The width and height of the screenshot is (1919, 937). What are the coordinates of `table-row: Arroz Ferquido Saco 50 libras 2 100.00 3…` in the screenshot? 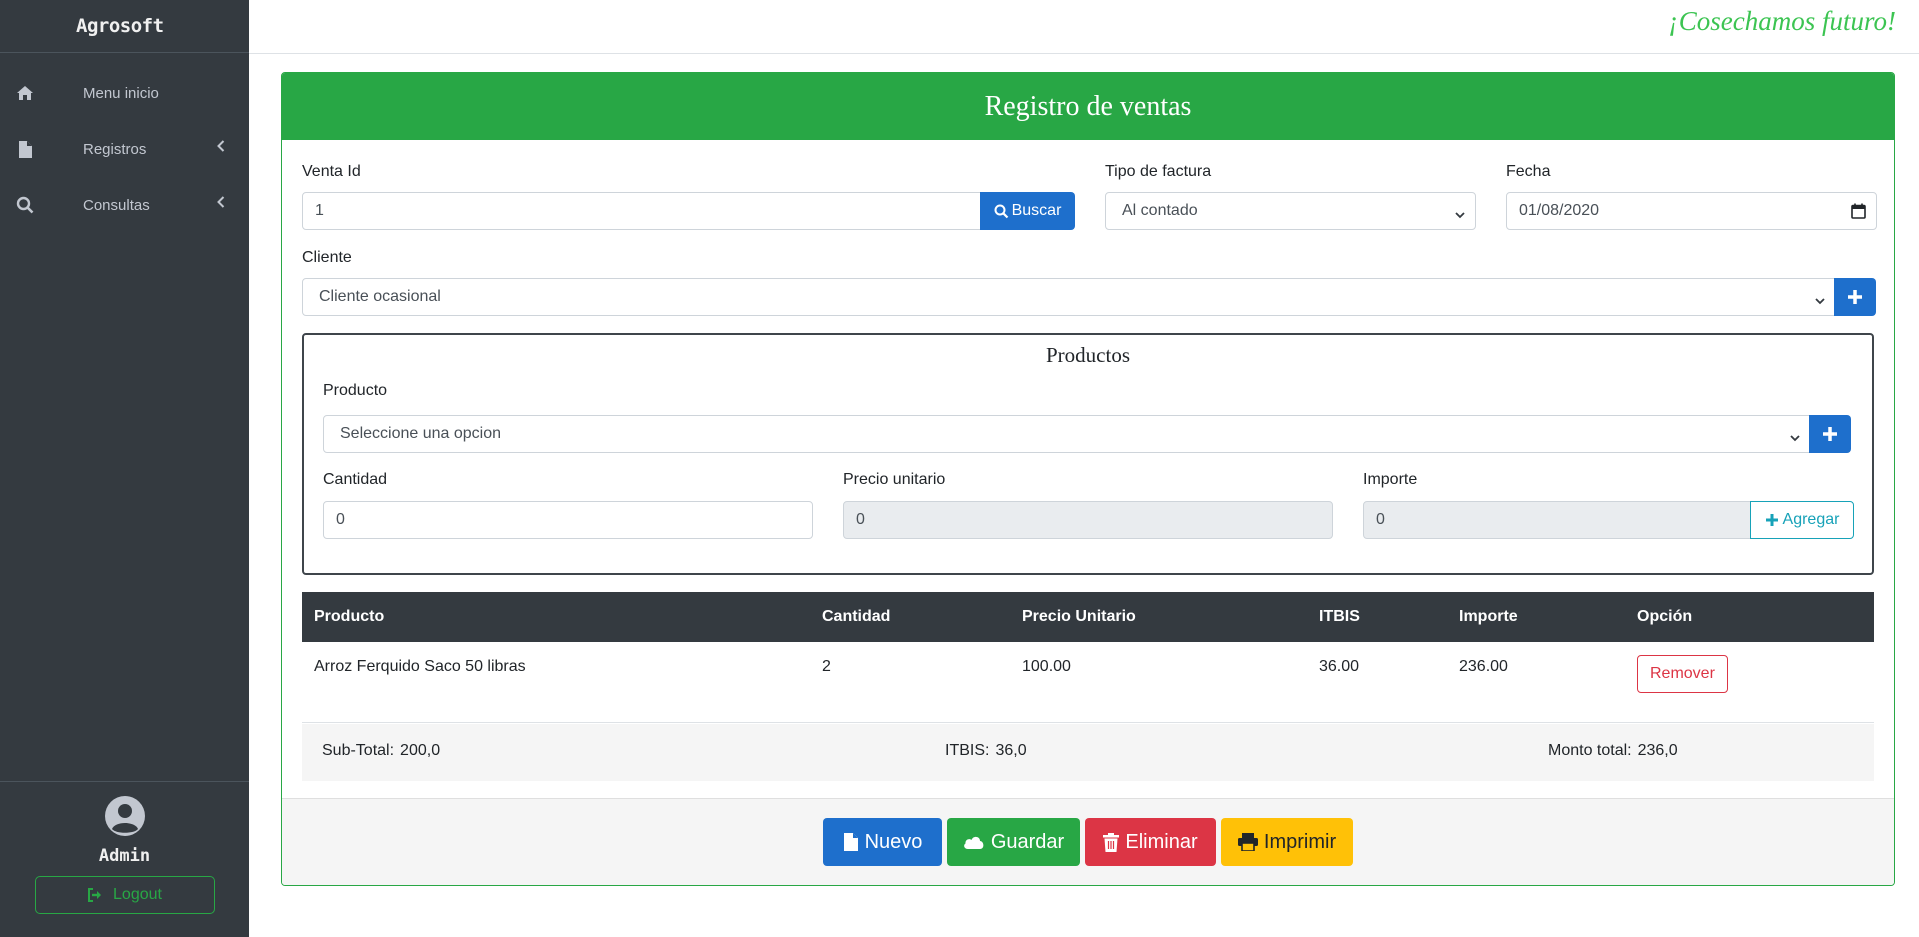 It's located at (1088, 682).